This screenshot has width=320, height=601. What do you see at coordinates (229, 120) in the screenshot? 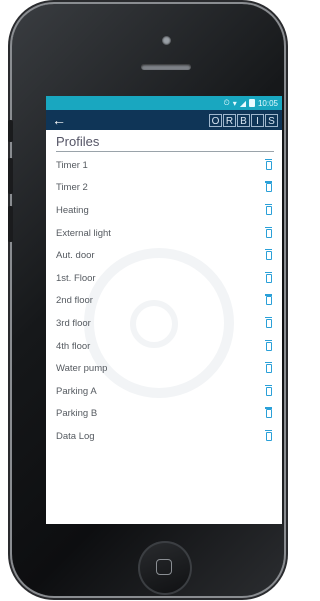
I see `logo-letter: R` at bounding box center [229, 120].